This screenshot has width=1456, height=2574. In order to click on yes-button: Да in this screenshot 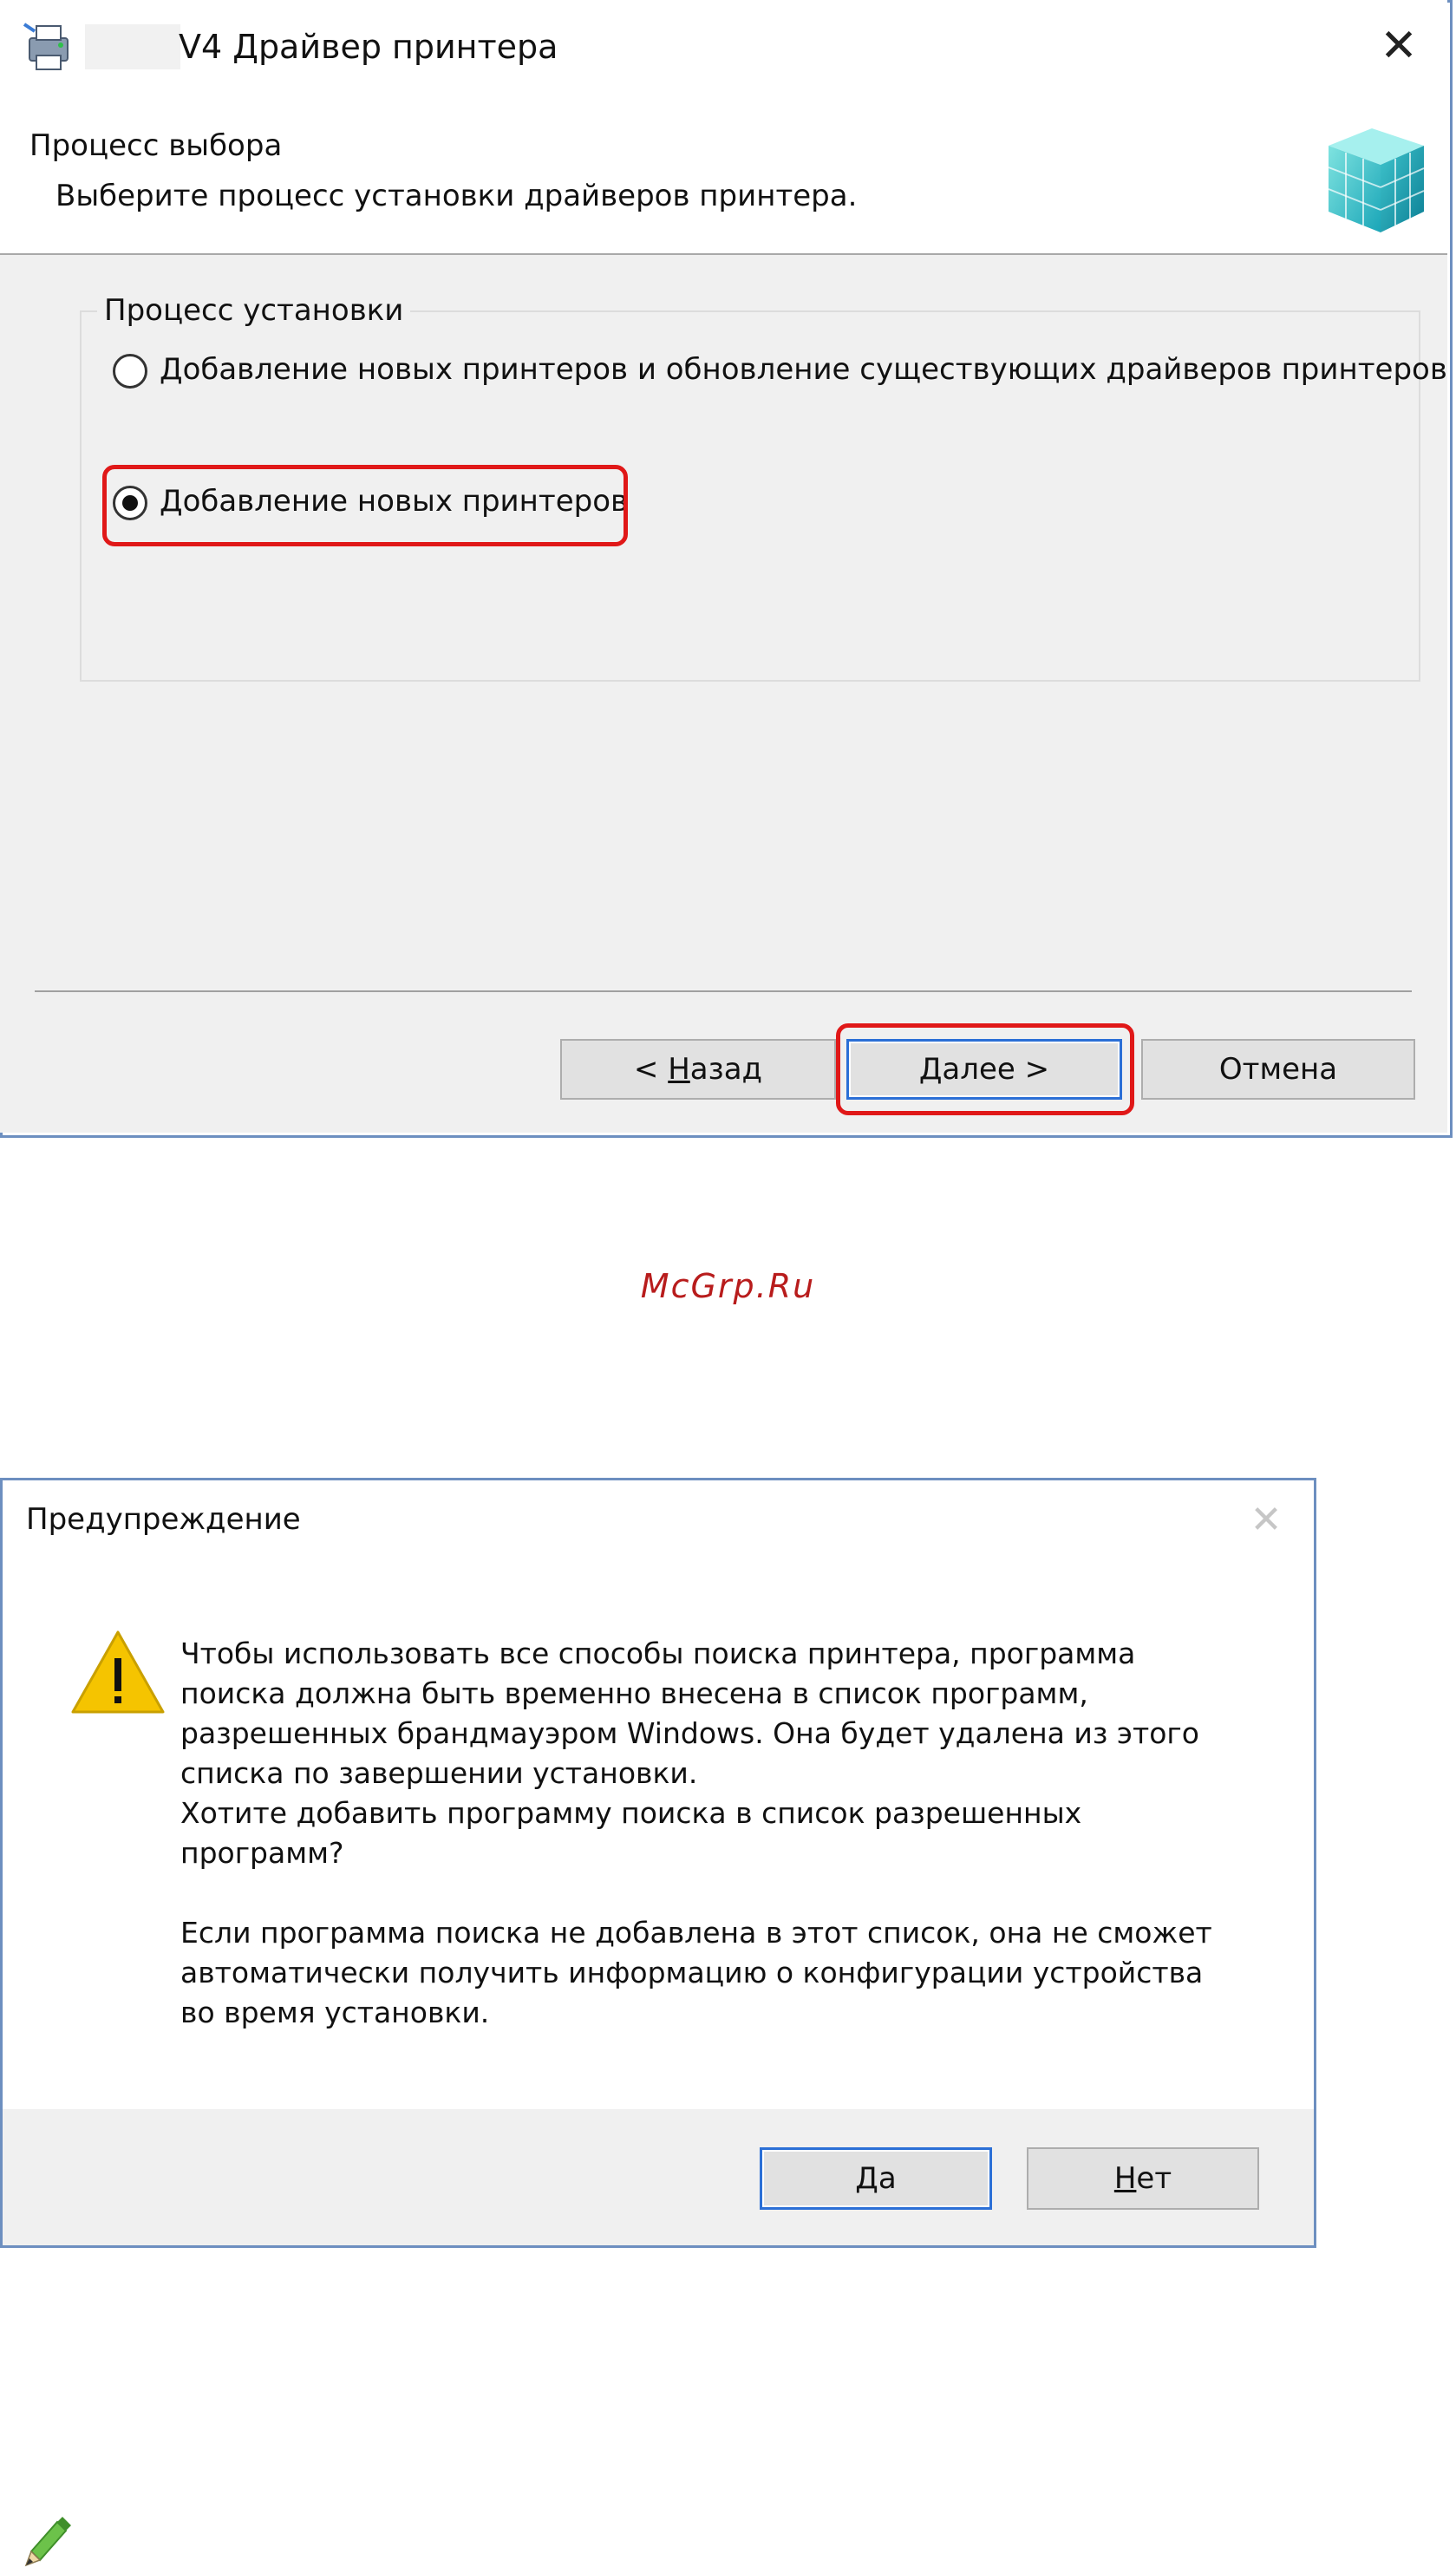, I will do `click(876, 2178)`.